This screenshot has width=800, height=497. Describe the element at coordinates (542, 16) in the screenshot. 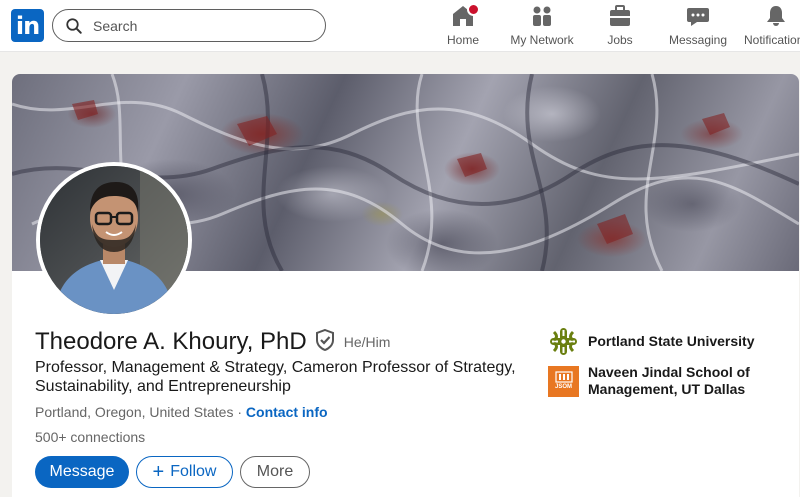

I see `network-icon` at that location.